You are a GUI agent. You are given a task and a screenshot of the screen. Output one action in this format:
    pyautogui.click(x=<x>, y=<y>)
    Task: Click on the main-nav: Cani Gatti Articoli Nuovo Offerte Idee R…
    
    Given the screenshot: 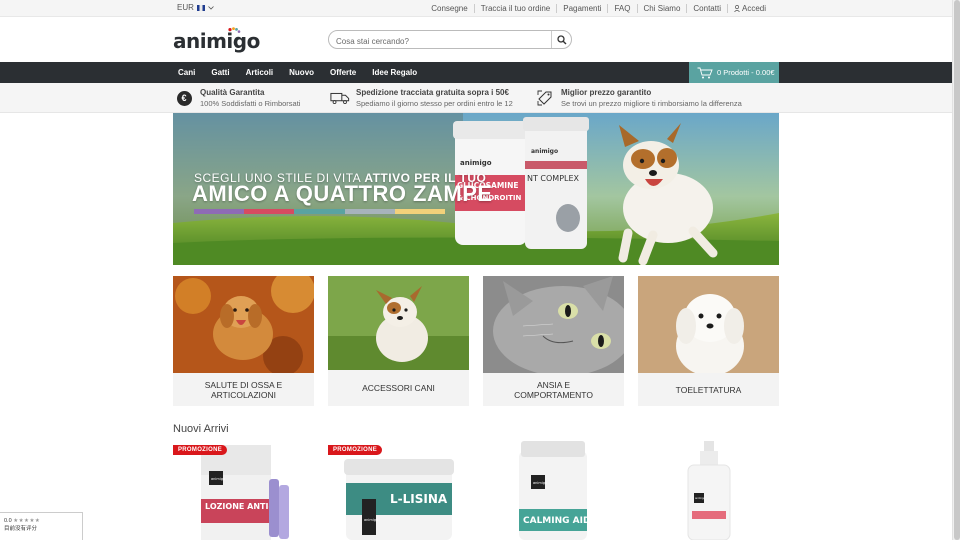 What is the action you would take?
    pyautogui.click(x=300, y=72)
    